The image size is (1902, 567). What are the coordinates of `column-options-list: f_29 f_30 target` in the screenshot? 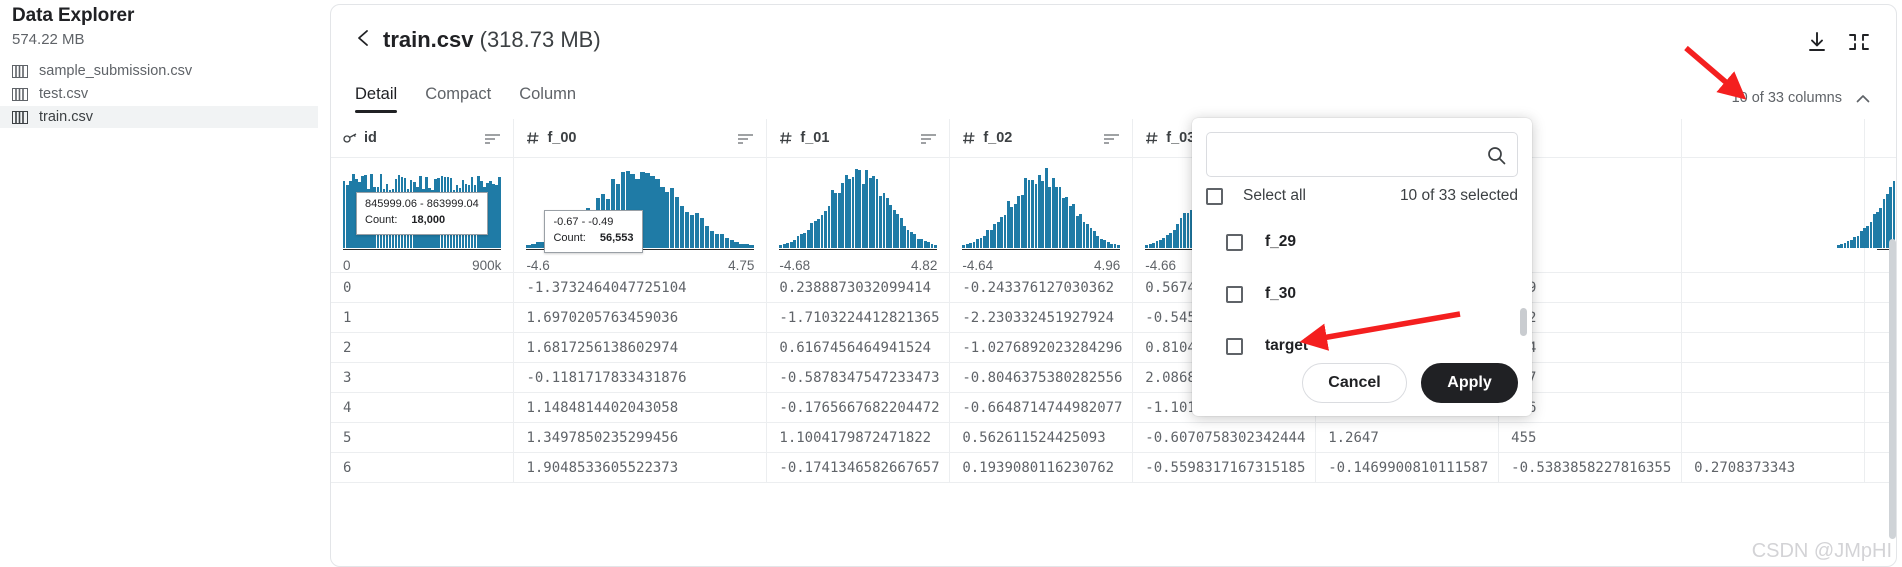 It's located at (1366, 288).